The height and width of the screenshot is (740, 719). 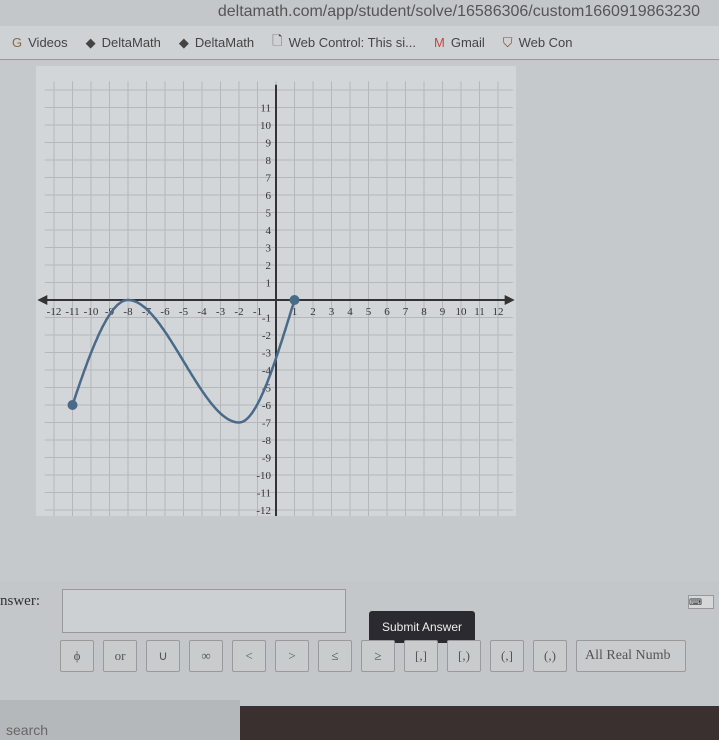 What do you see at coordinates (263, 476) in the screenshot?
I see `y-tick-label: -10` at bounding box center [263, 476].